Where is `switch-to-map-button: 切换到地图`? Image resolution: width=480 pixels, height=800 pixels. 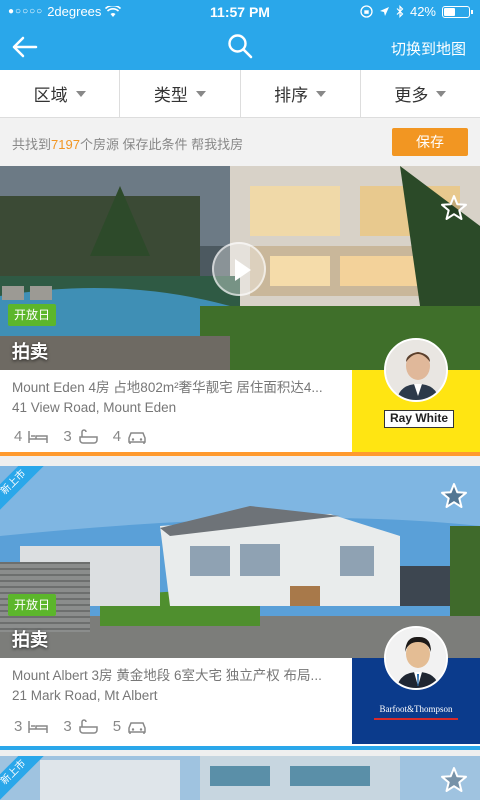
switch-to-map-button: 切换到地图 is located at coordinates (428, 48).